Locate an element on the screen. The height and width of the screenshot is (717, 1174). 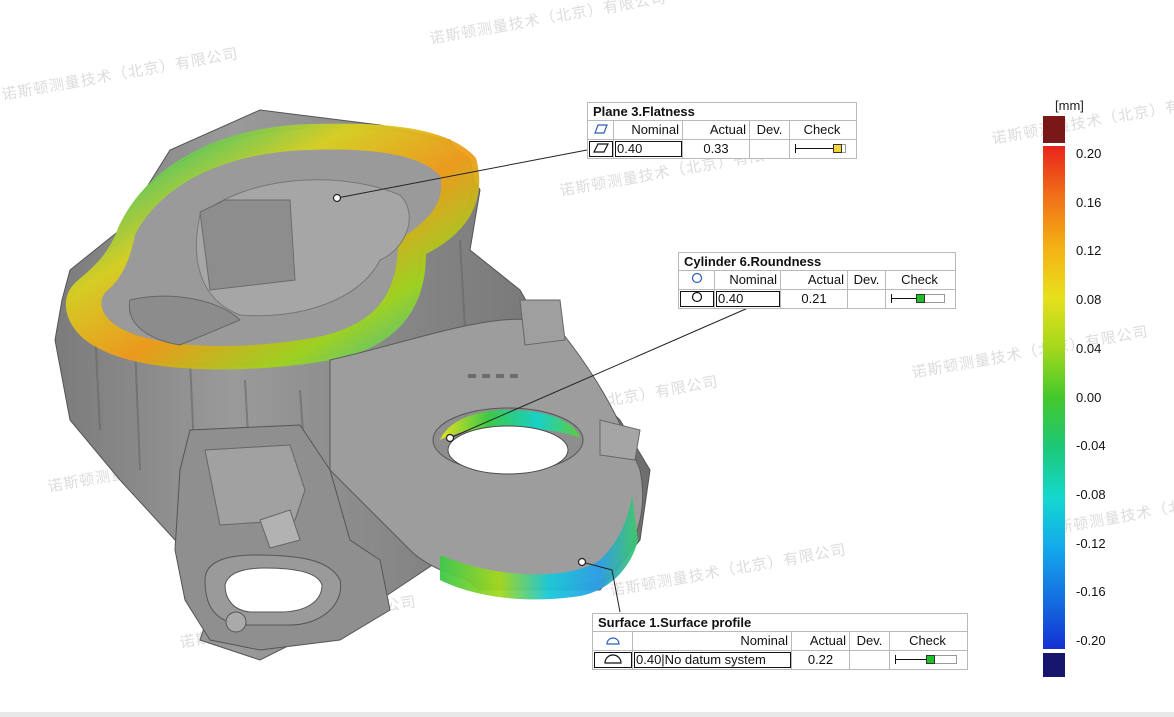
color-scale-tick-label: -0.08 is located at coordinates (1091, 494).